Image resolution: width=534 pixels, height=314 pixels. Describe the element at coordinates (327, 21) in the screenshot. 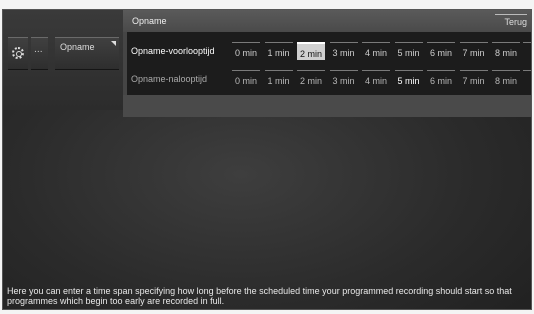

I see `menu-header: Opname Terug` at that location.